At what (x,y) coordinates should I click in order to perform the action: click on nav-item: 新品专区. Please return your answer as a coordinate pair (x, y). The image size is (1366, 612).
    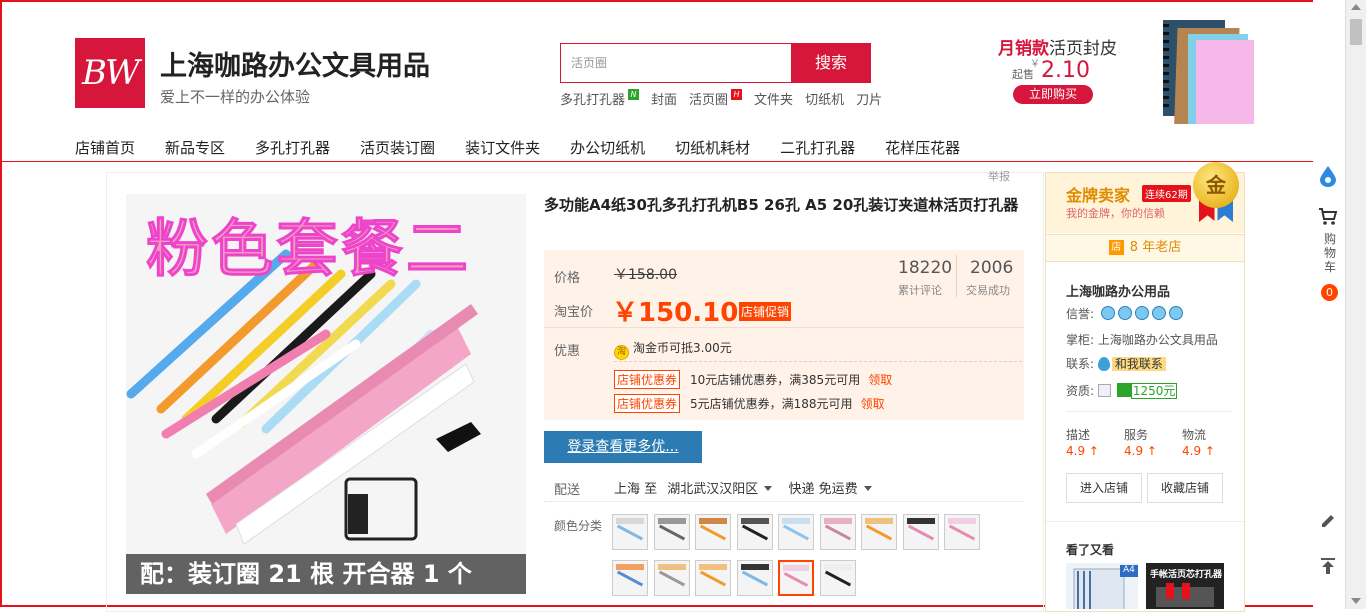
    Looking at the image, I should click on (195, 147).